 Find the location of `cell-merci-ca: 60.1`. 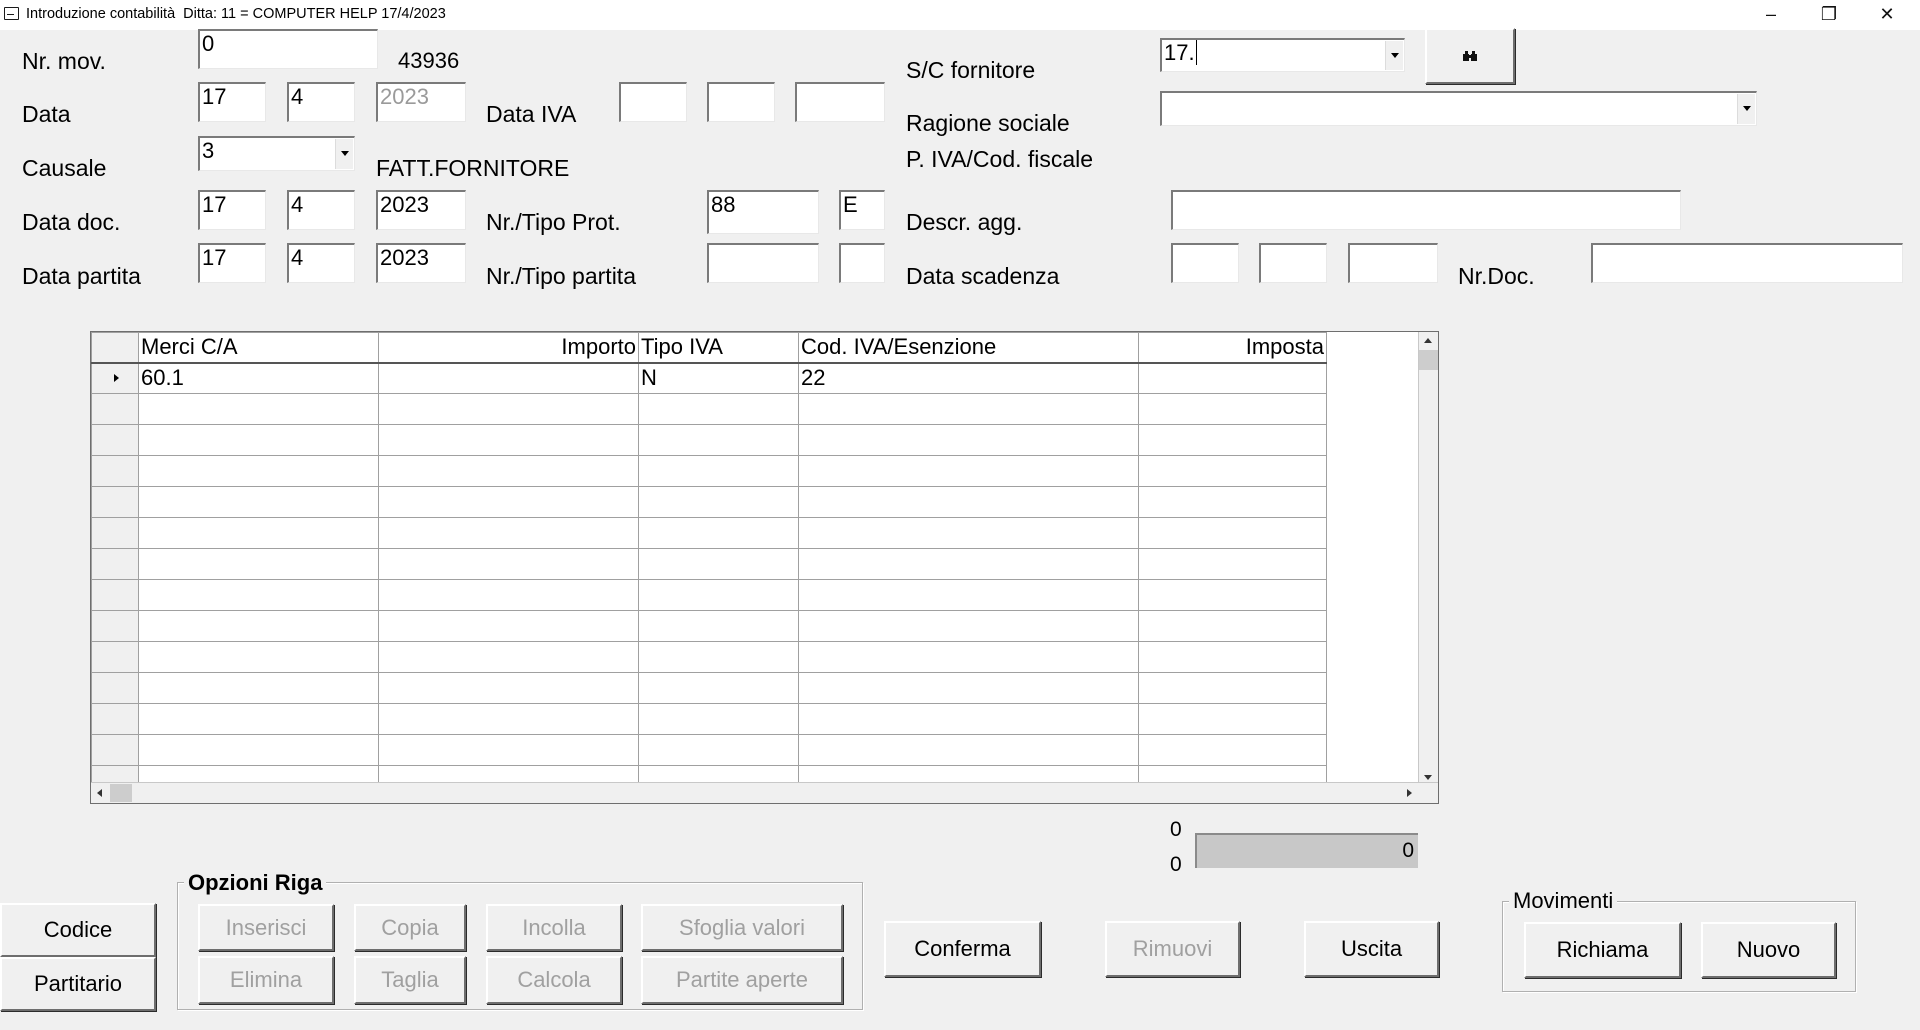

cell-merci-ca: 60.1 is located at coordinates (258, 378).